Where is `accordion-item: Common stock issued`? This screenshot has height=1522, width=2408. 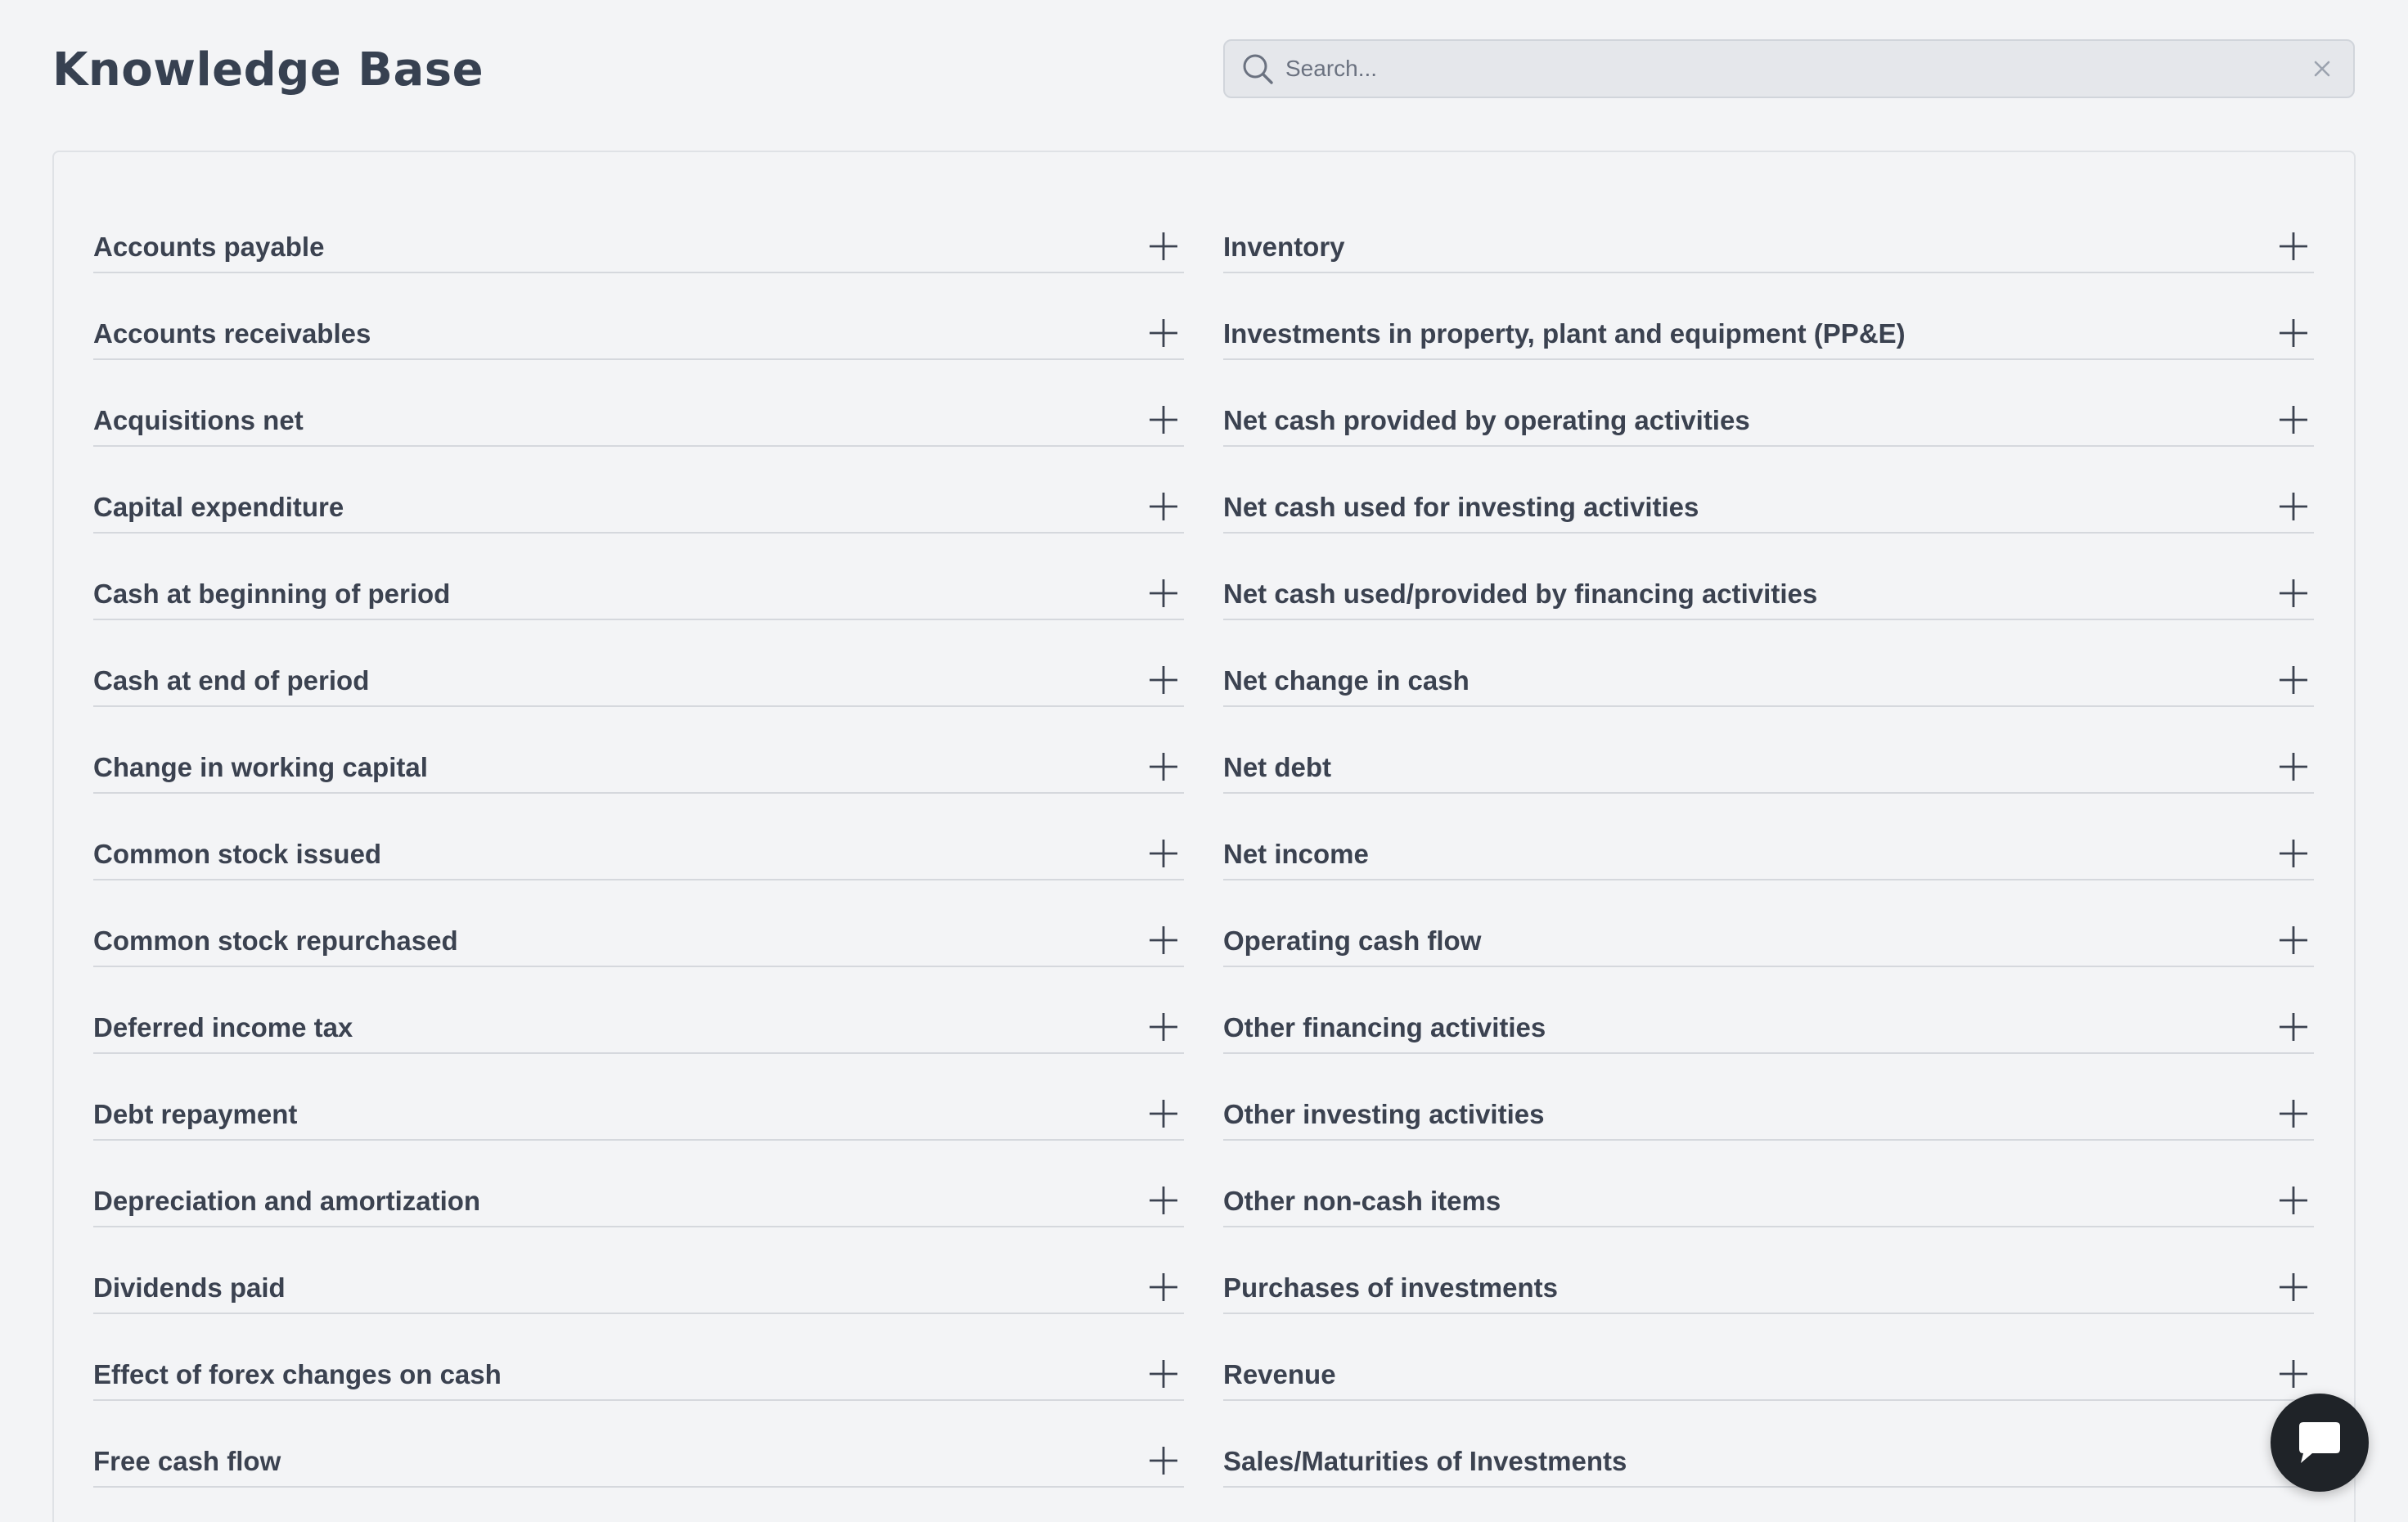 accordion-item: Common stock issued is located at coordinates (638, 837).